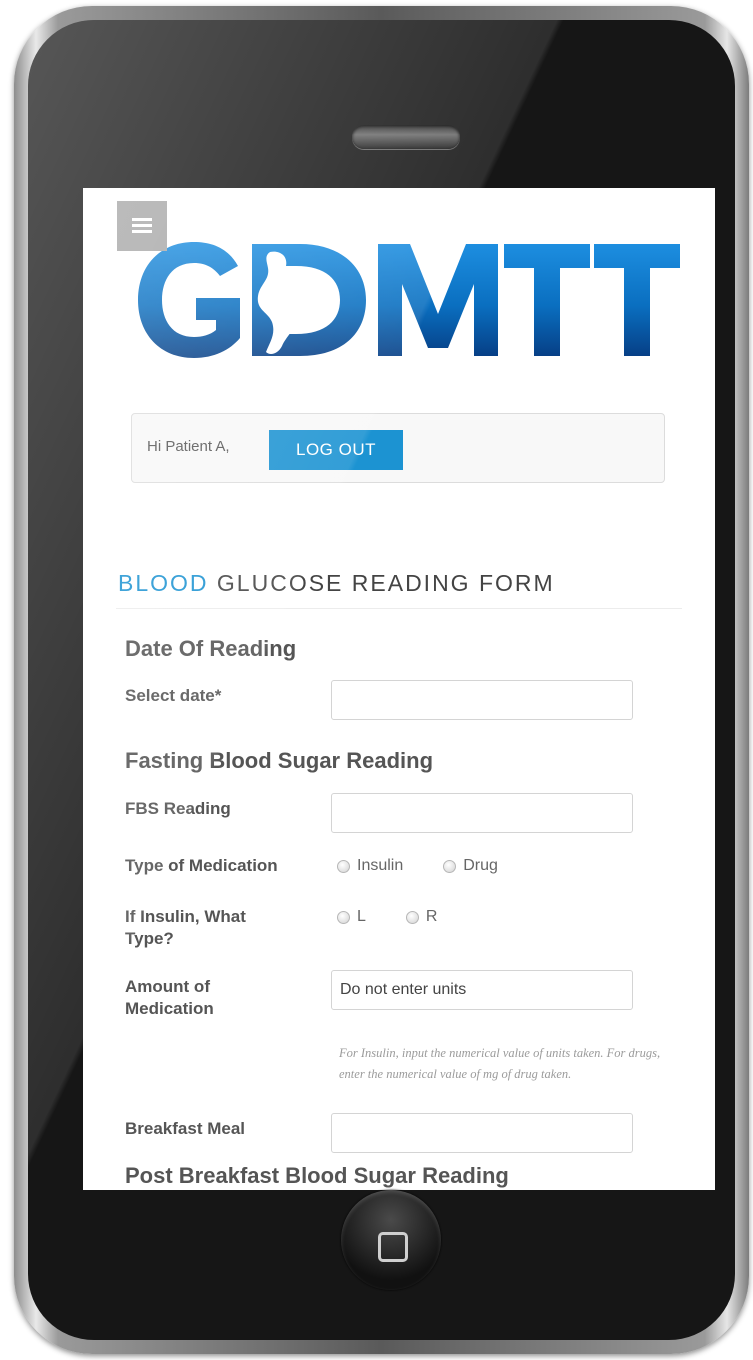 The image size is (753, 1360). What do you see at coordinates (336, 450) in the screenshot?
I see `logout-button: LOG OUT` at bounding box center [336, 450].